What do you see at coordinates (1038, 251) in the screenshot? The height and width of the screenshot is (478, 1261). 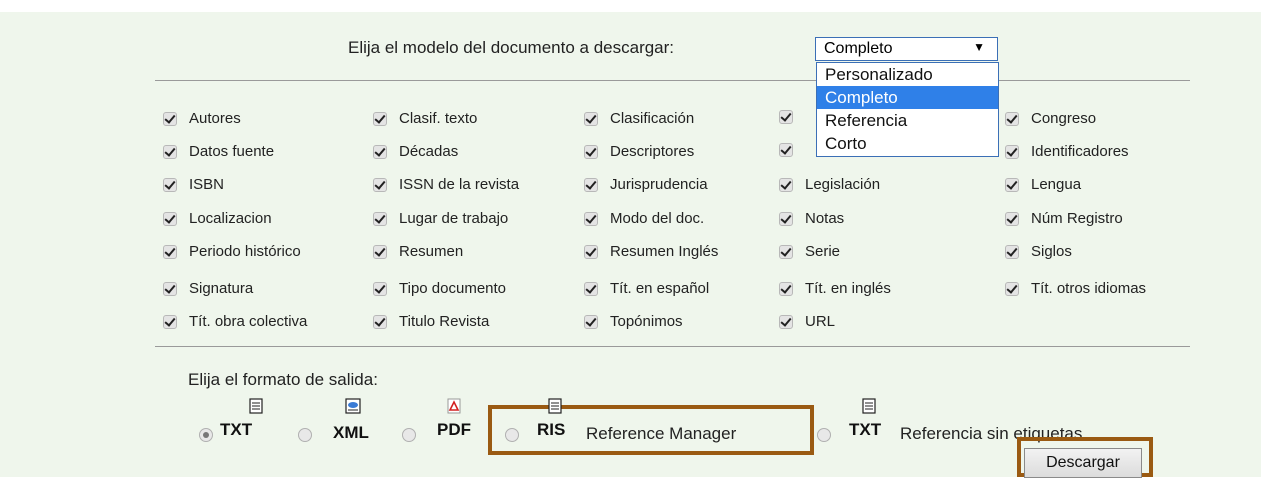 I see `field-checkbox: Siglos` at bounding box center [1038, 251].